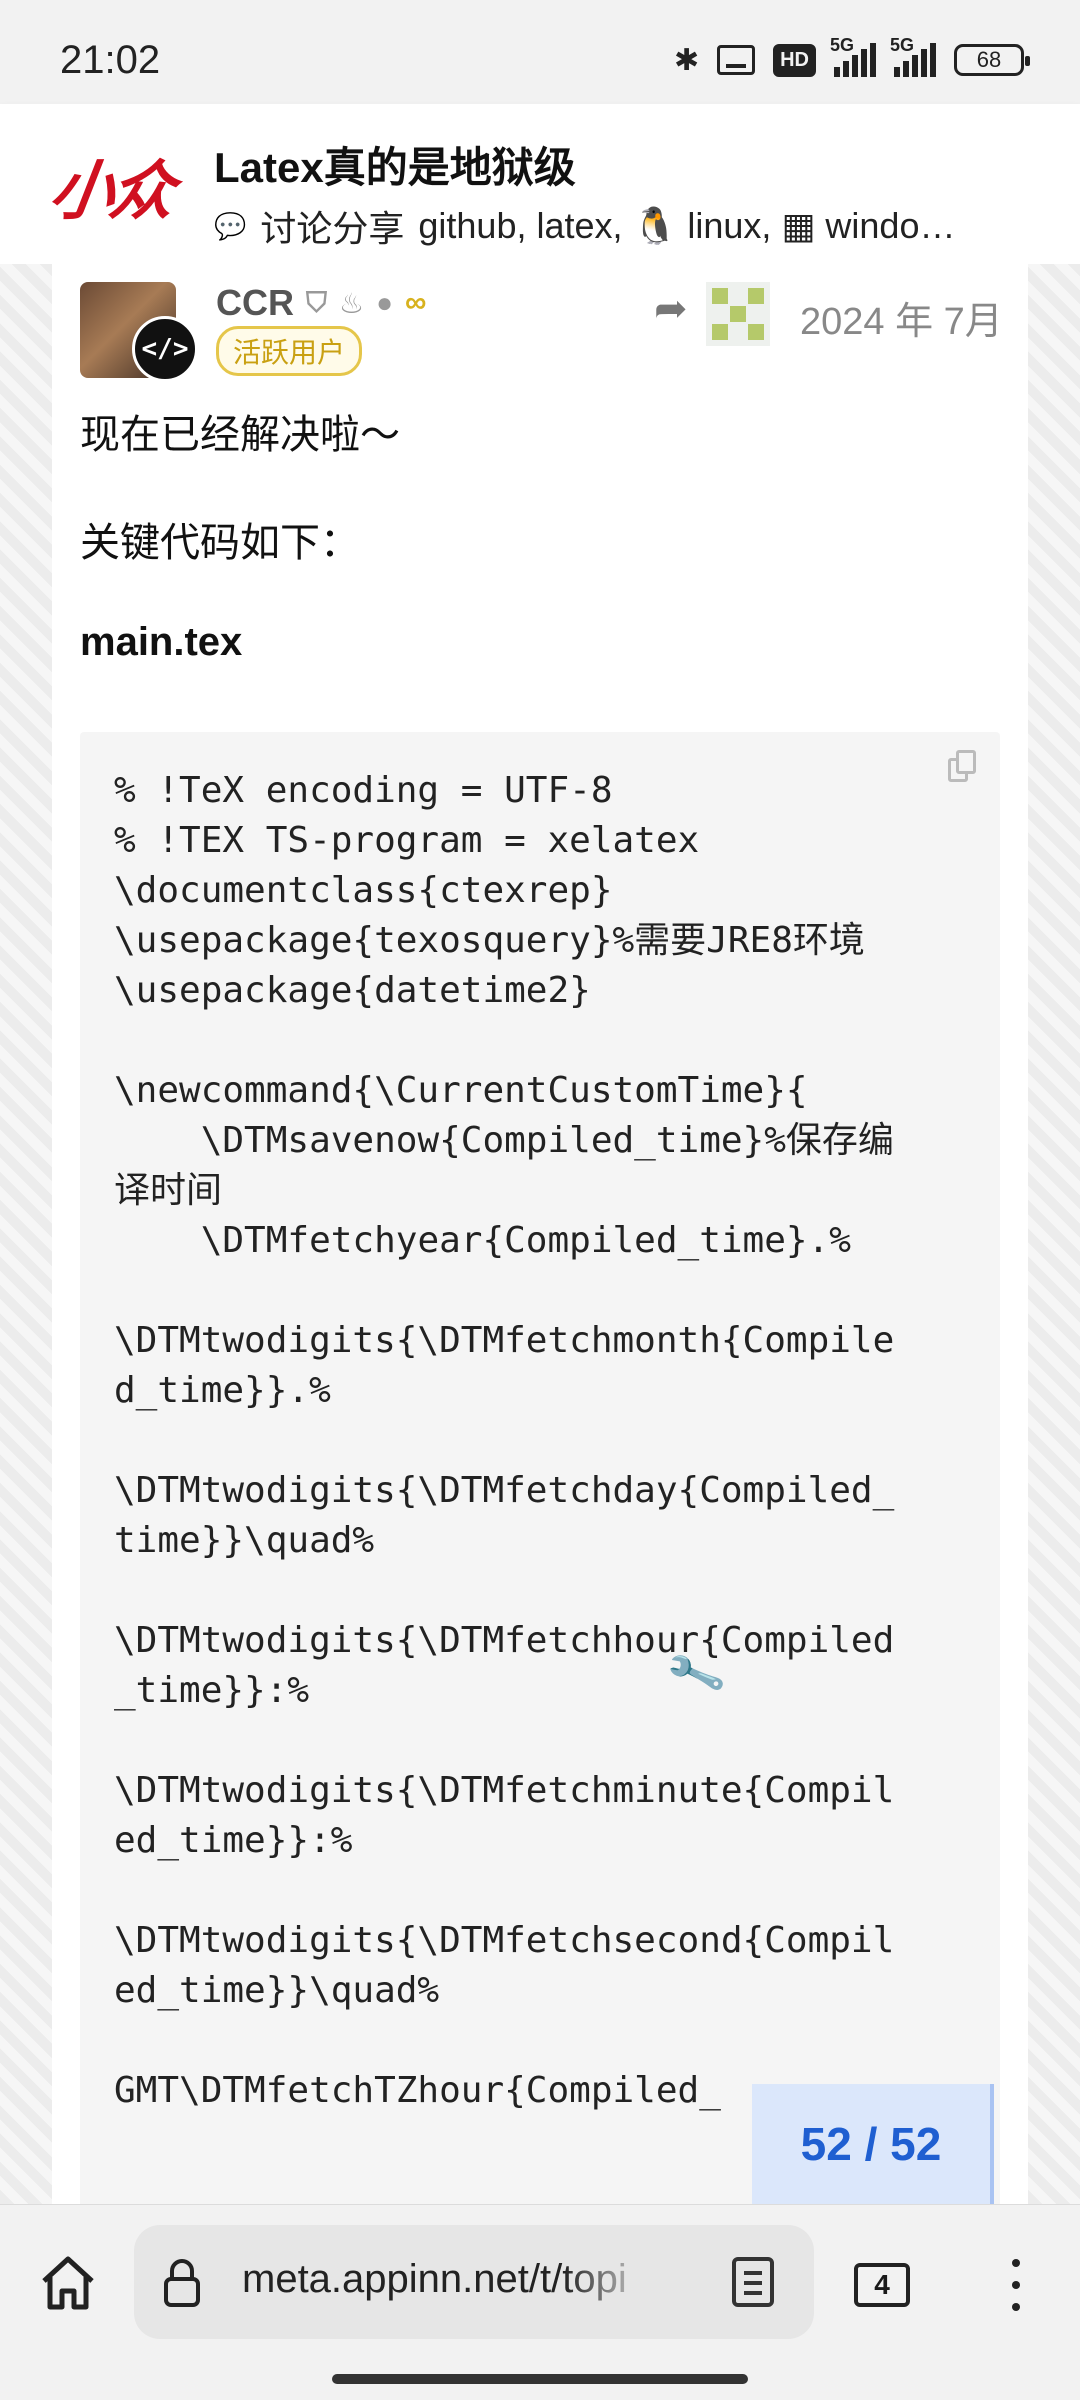 The image size is (1080, 2400). I want to click on user-title-badge: 活跃用户, so click(289, 351).